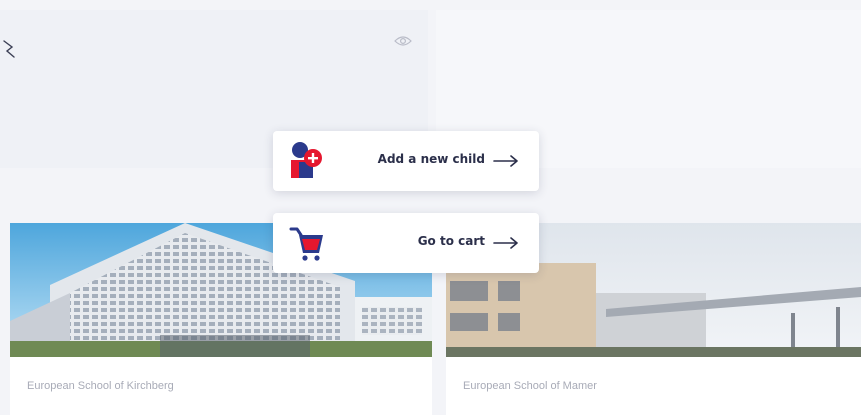  I want to click on school-name: European School of Mamer, so click(530, 386).